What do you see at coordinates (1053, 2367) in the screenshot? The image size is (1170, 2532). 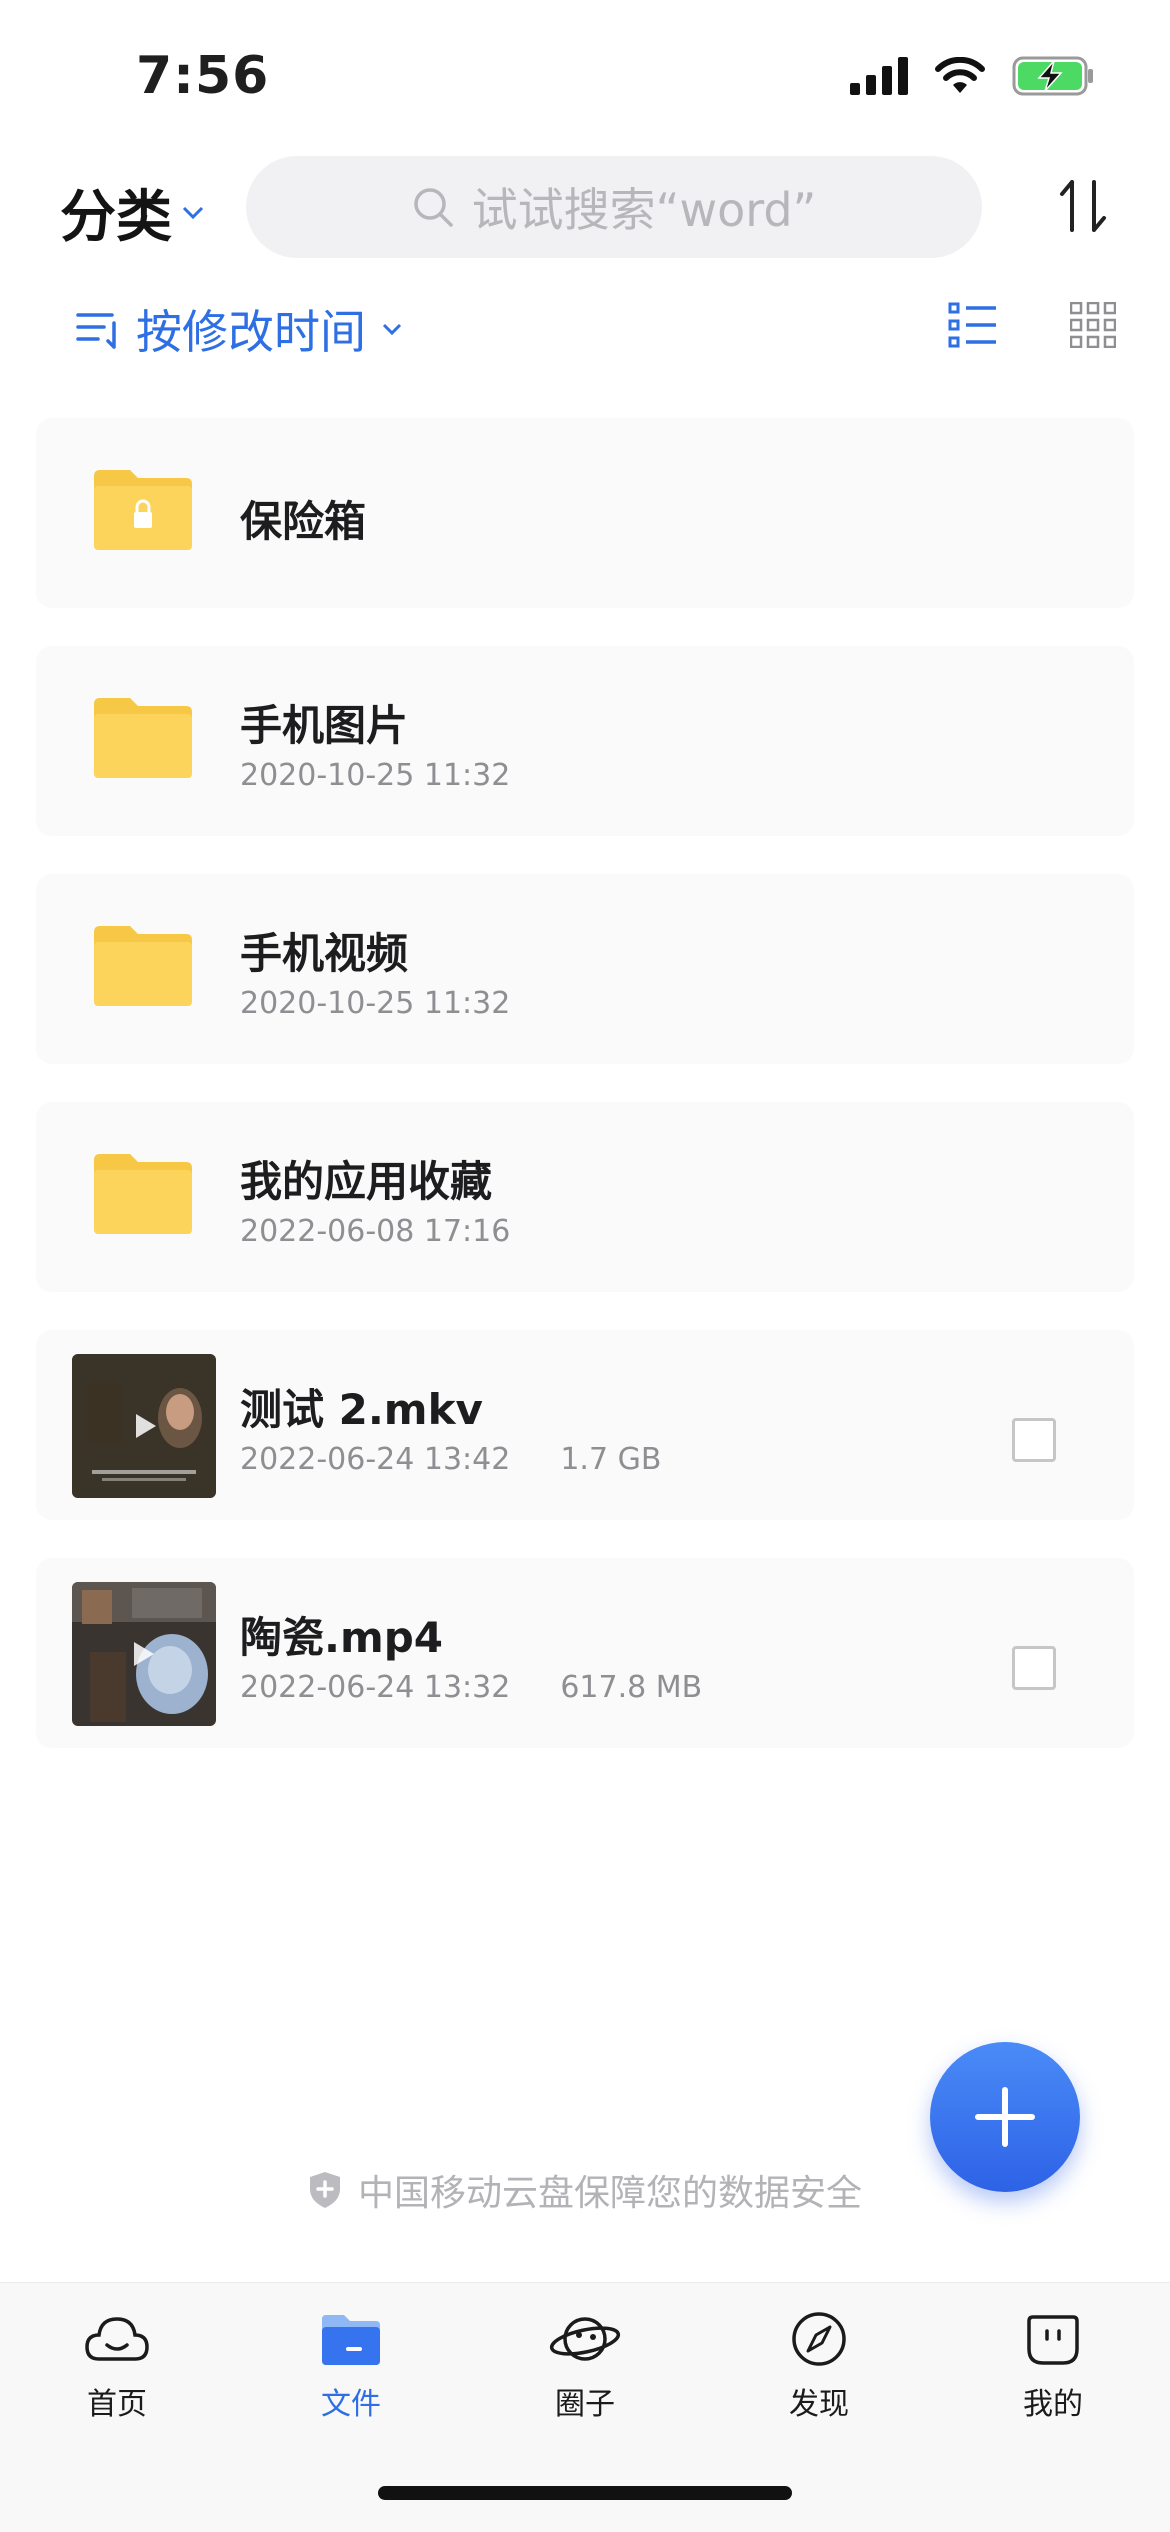 I see `tab-profile: 我的` at bounding box center [1053, 2367].